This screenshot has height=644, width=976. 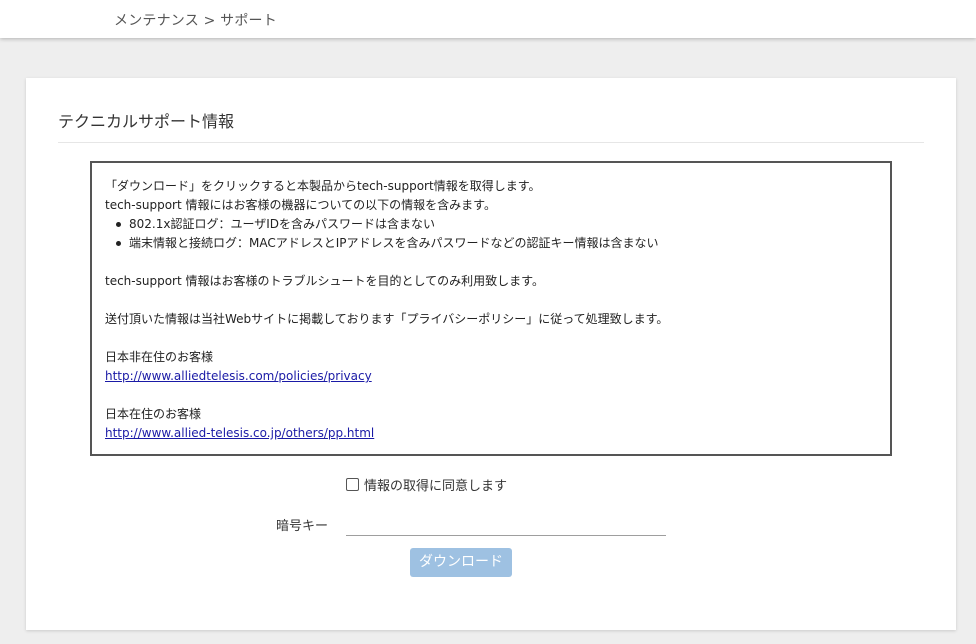 I want to click on consent-checkbox, so click(x=352, y=484).